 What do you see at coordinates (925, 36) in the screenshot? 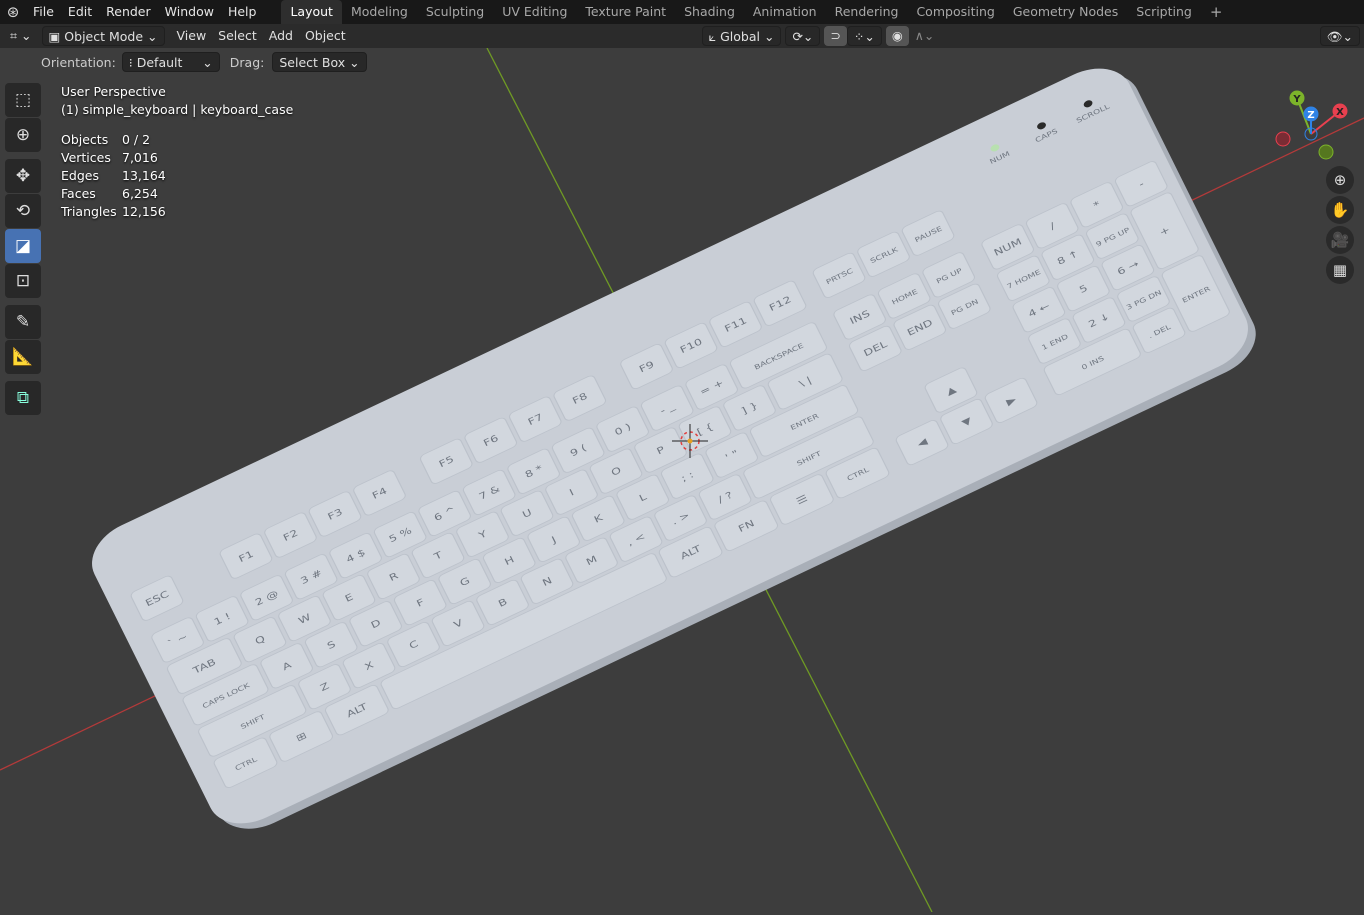
I see `falloff-dropdown: ∧⌄` at bounding box center [925, 36].